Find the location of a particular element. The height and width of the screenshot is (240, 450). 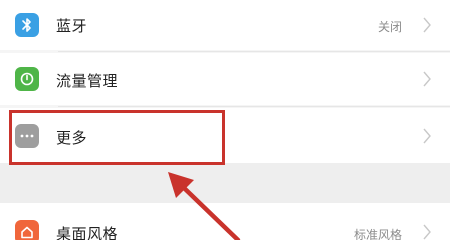

data-usage-icon is located at coordinates (27, 79).